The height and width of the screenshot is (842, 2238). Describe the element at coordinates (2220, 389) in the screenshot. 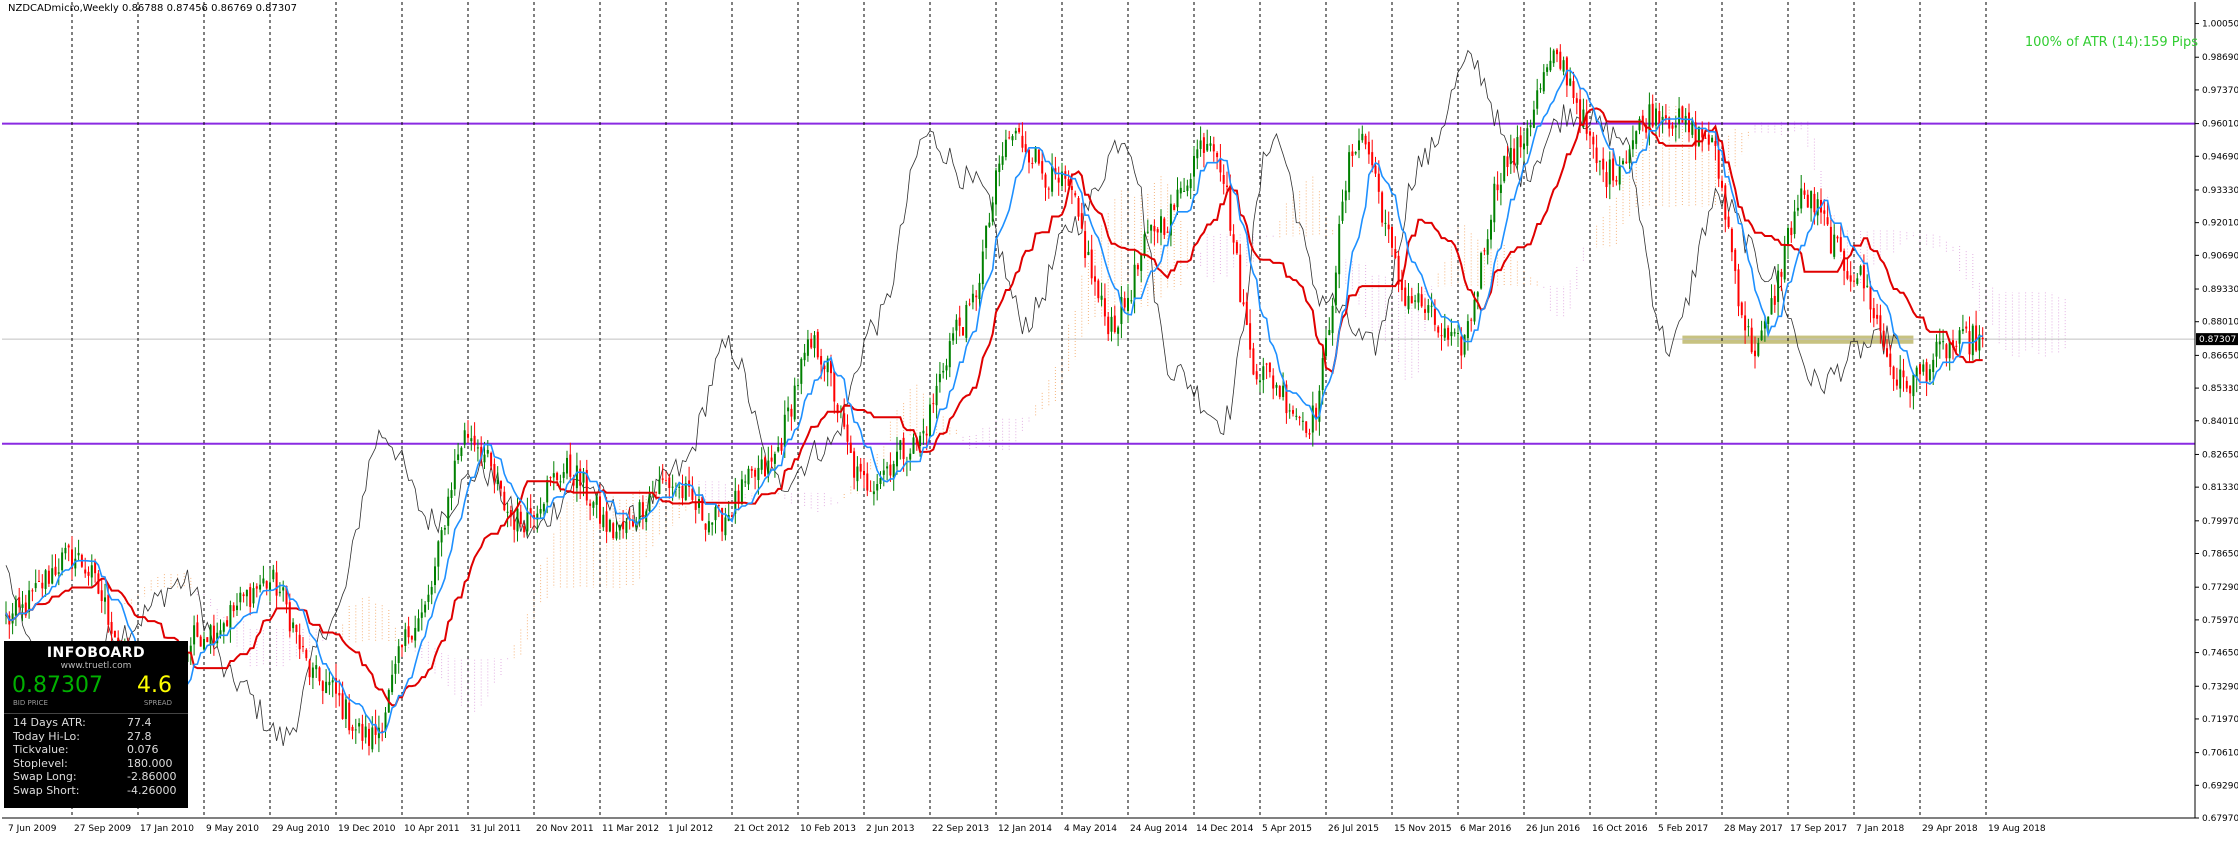

I see `y-tick-label: 0.85330` at that location.